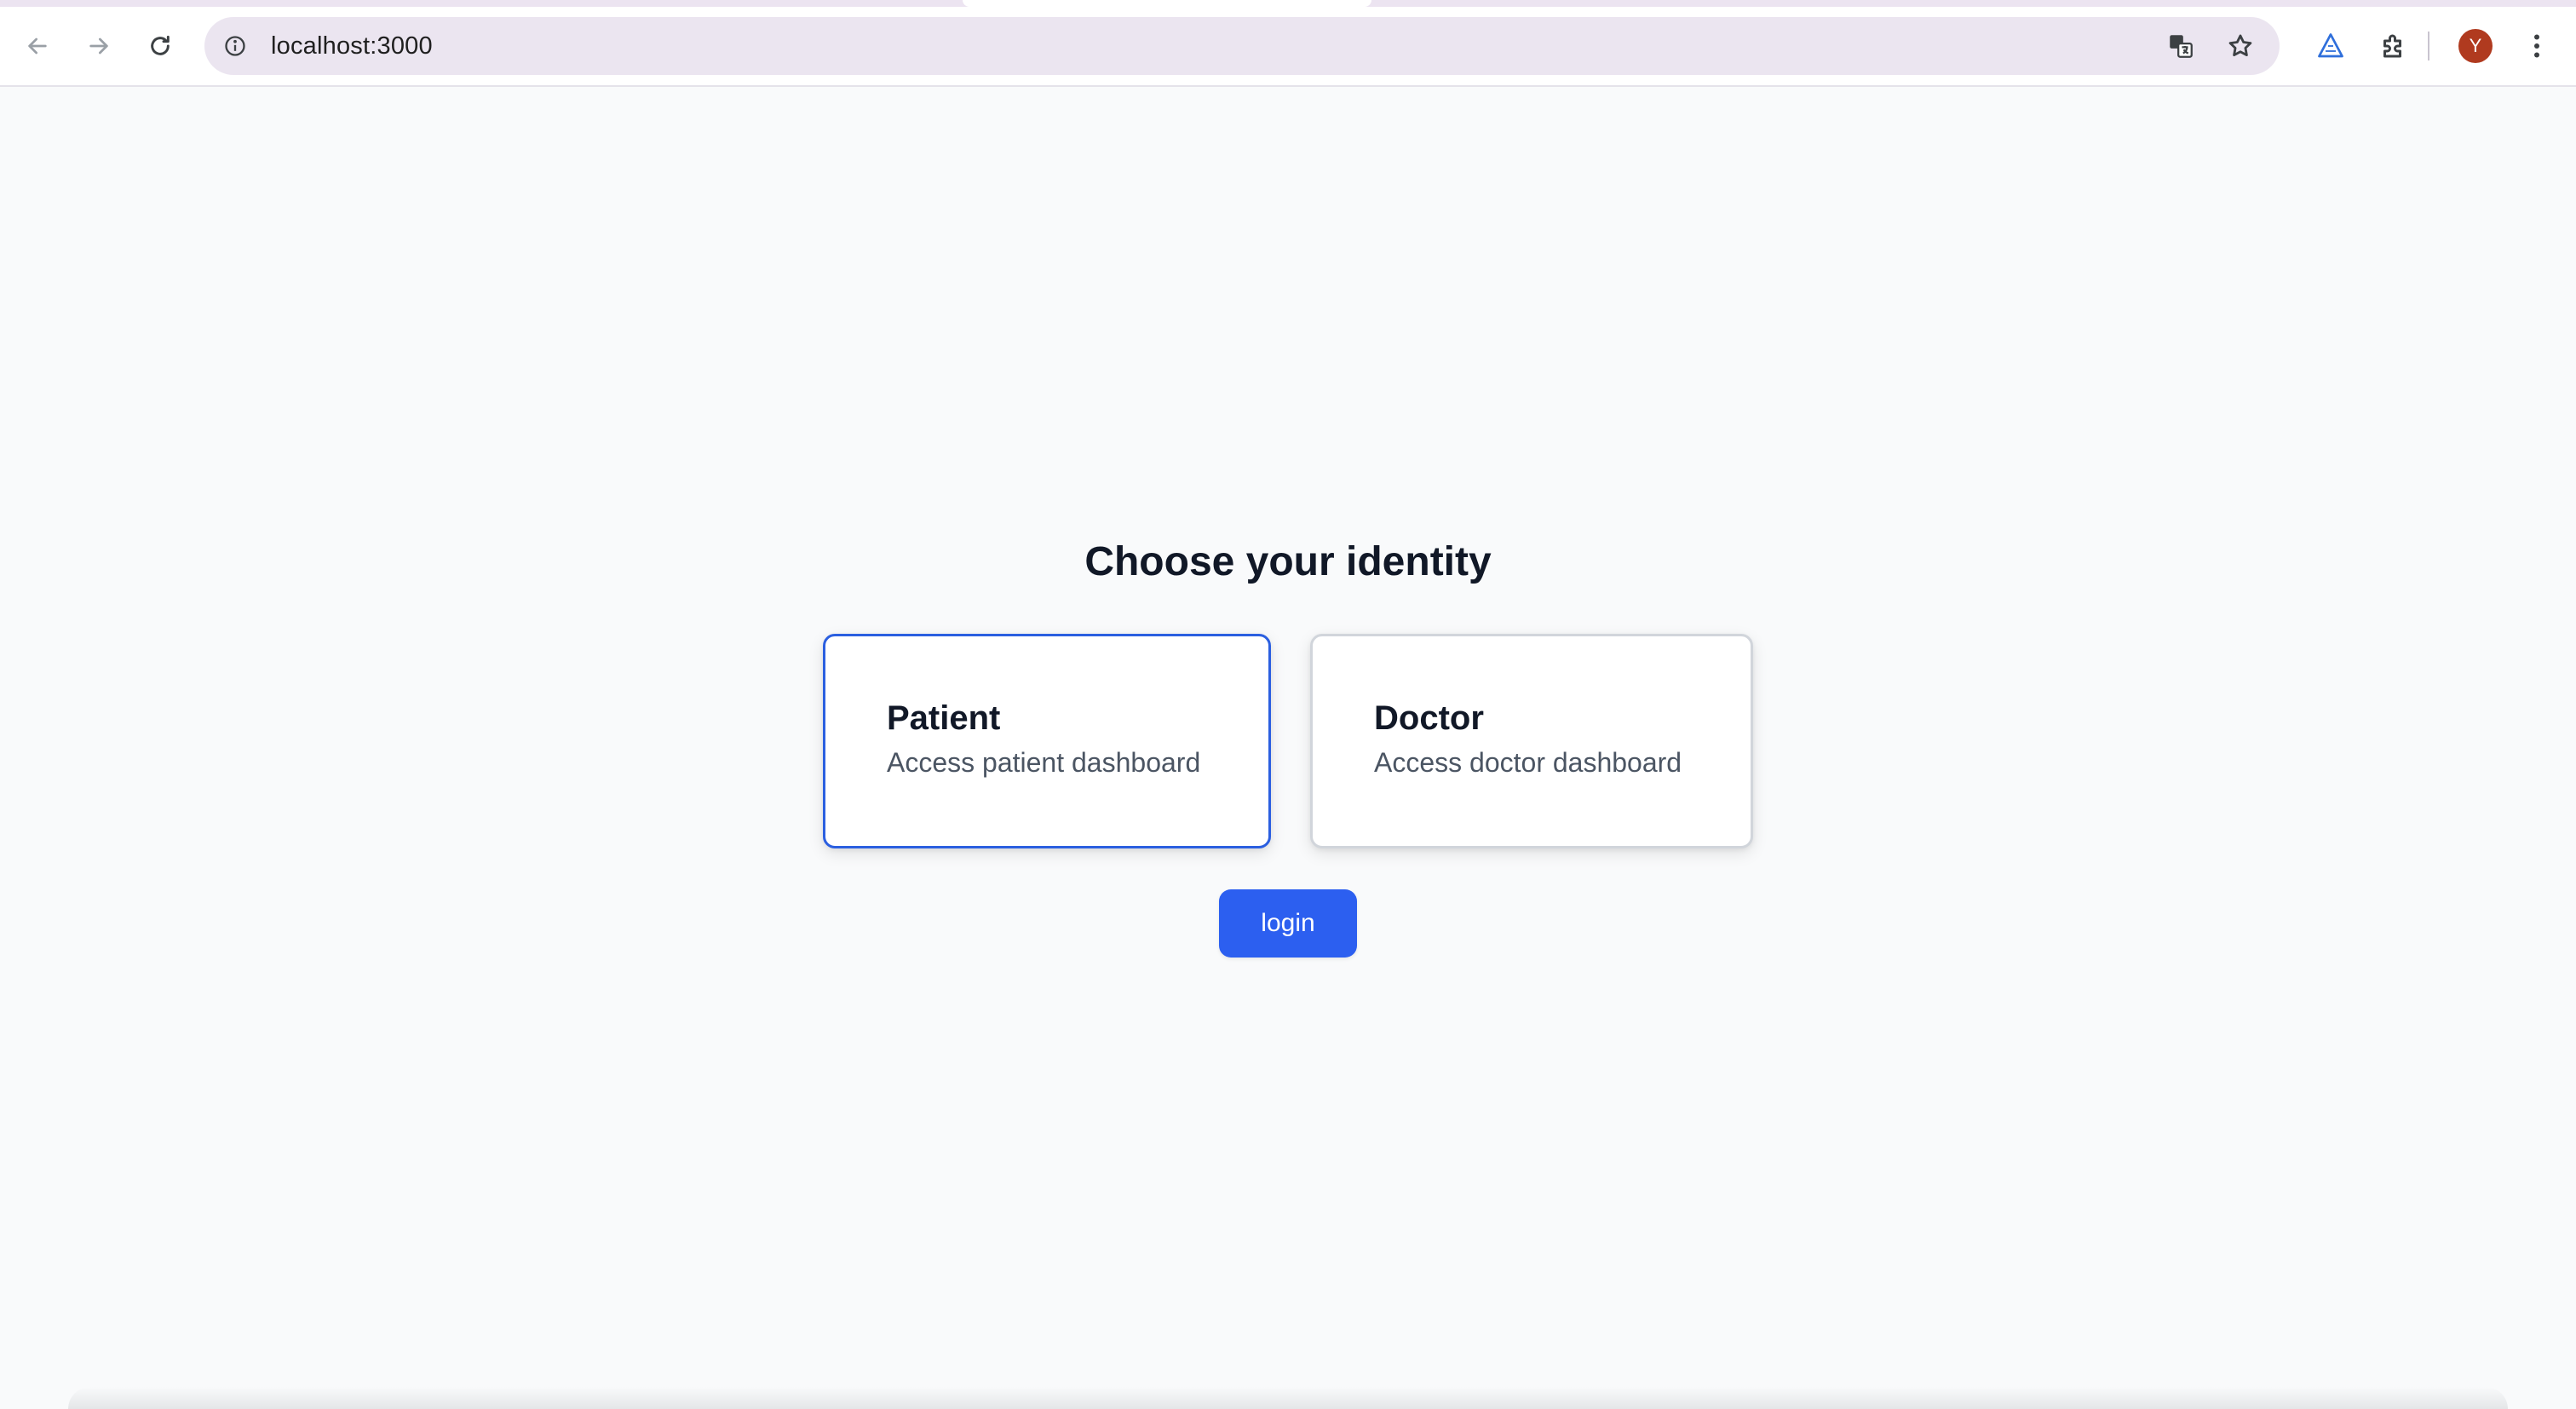 This screenshot has width=2576, height=1409. Describe the element at coordinates (1288, 1398) in the screenshot. I see `bottom-shadow` at that location.